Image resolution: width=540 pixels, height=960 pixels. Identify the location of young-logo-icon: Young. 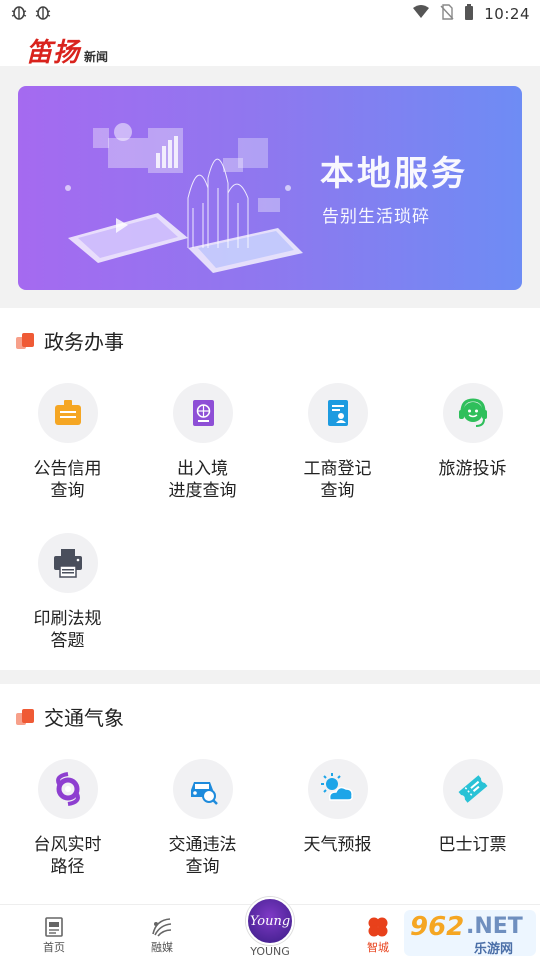
(270, 921).